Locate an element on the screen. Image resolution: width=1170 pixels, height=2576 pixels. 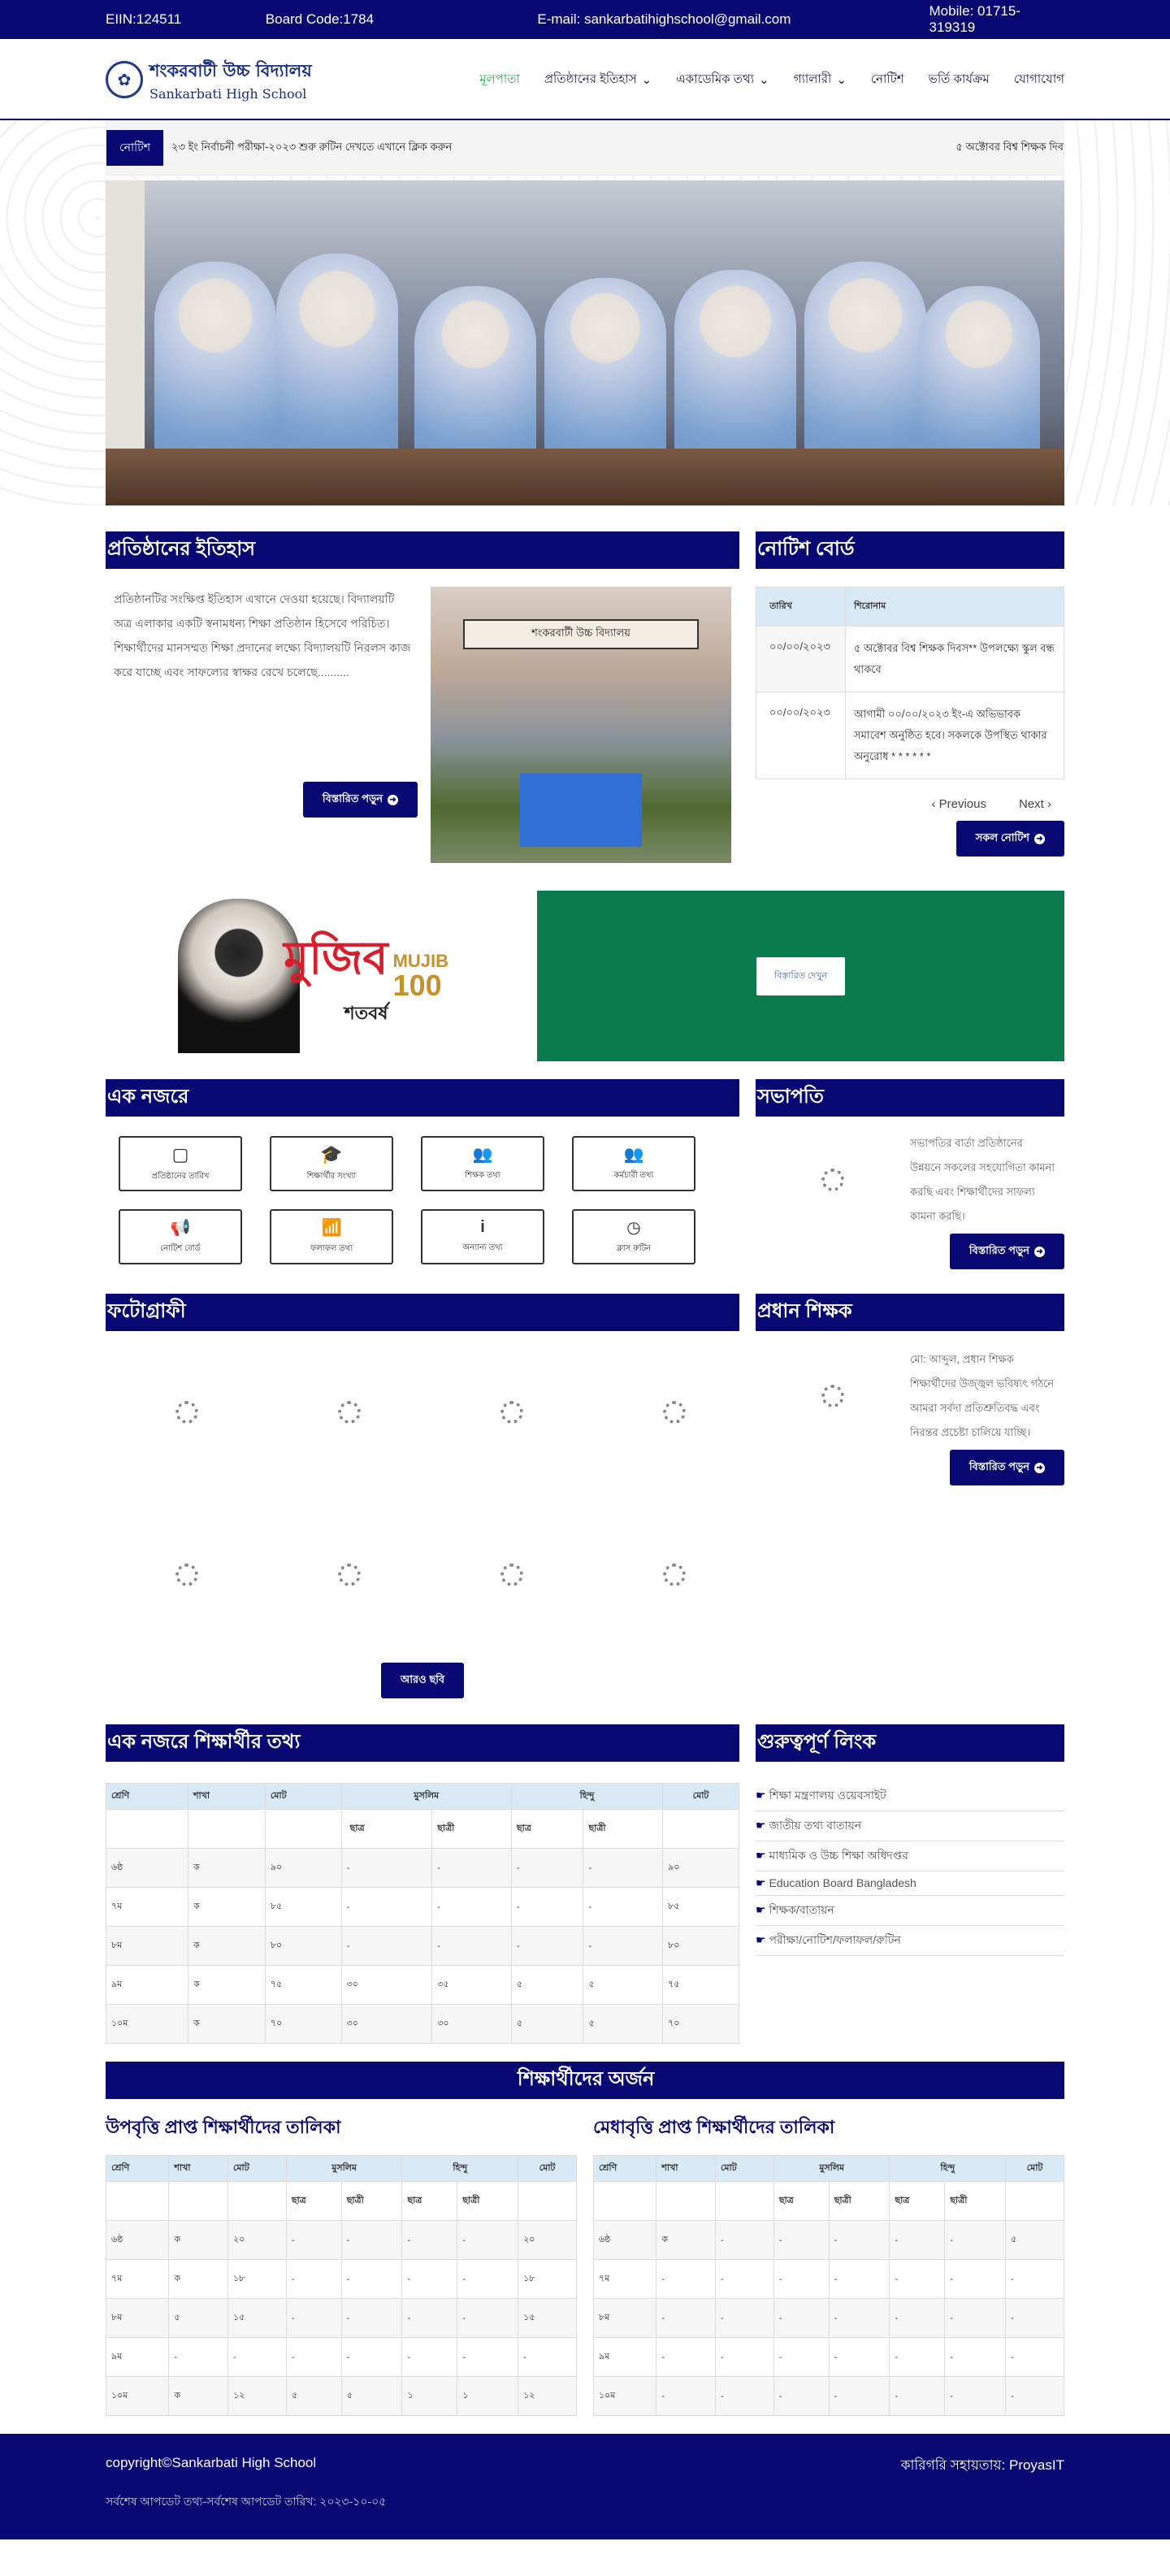
history-read-more-button: বিস্তারিত পড়ুন ➜ is located at coordinates (360, 799).